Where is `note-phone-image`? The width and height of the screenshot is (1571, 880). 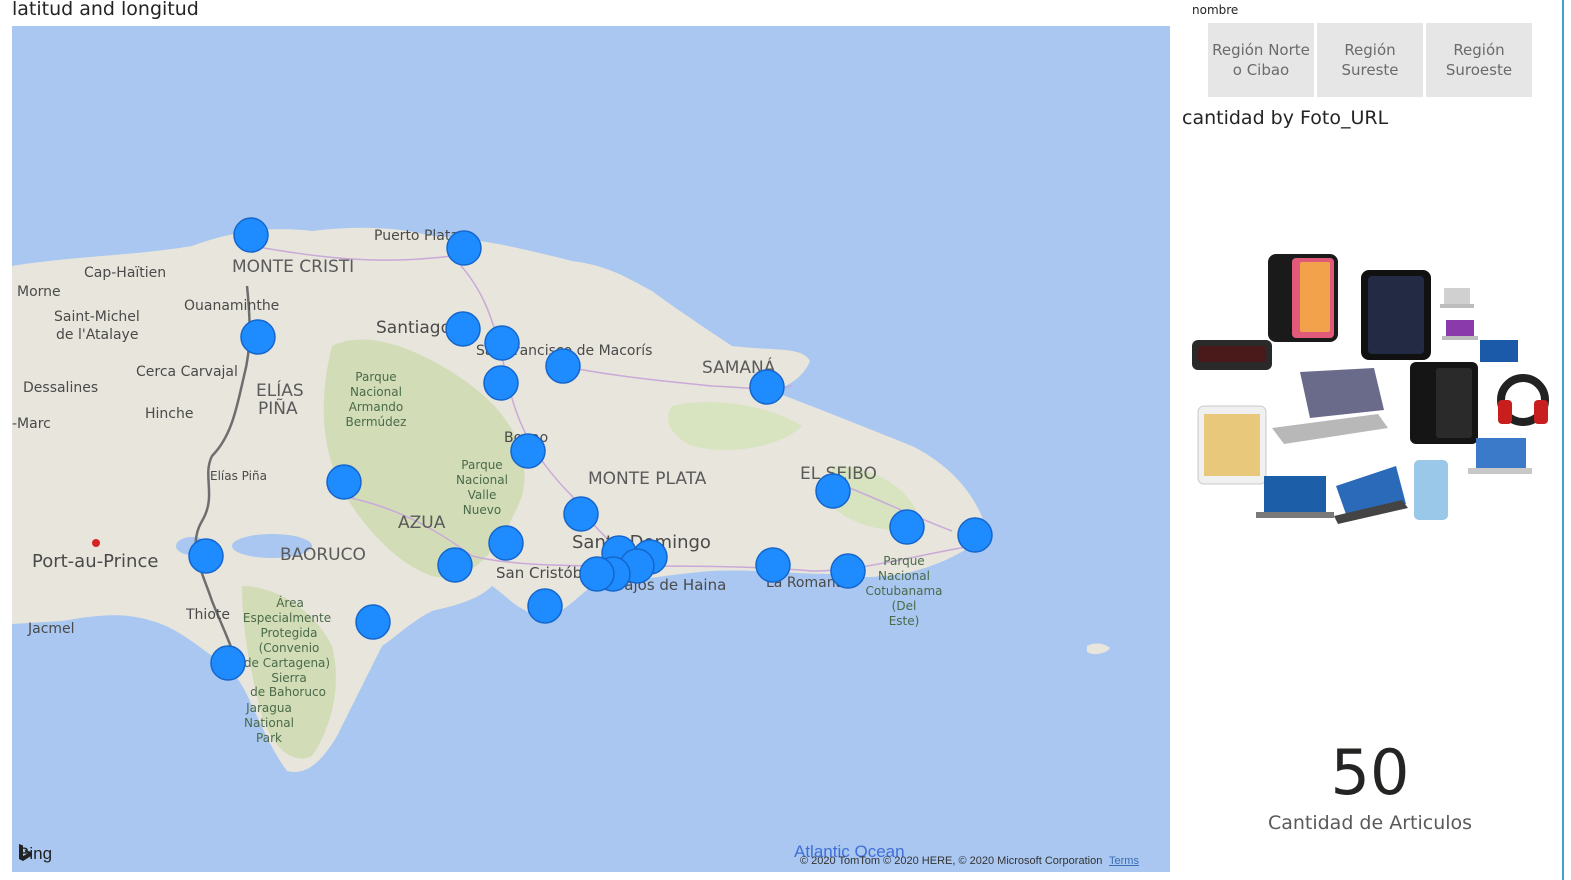 note-phone-image is located at coordinates (1431, 490).